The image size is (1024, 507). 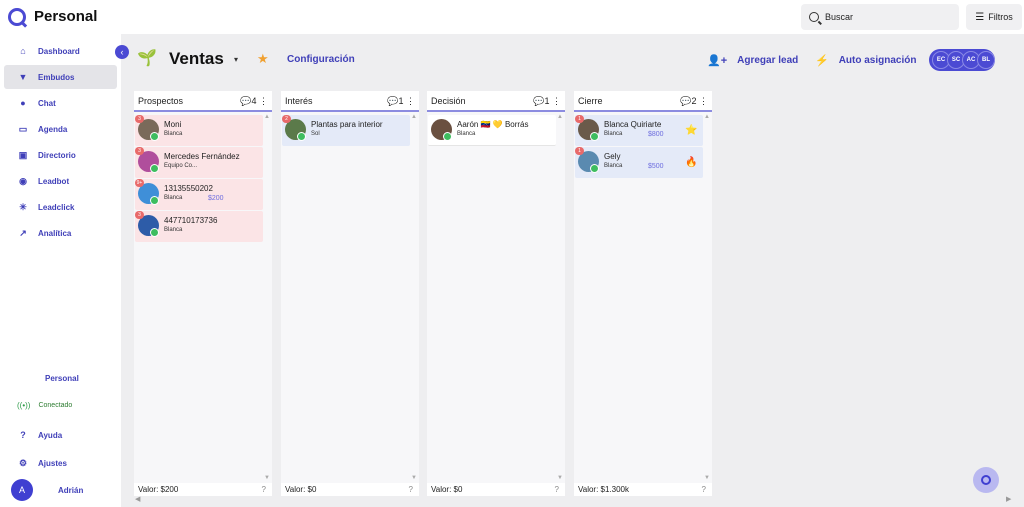 What do you see at coordinates (161, 100) in the screenshot?
I see `column-title: Prospectos` at bounding box center [161, 100].